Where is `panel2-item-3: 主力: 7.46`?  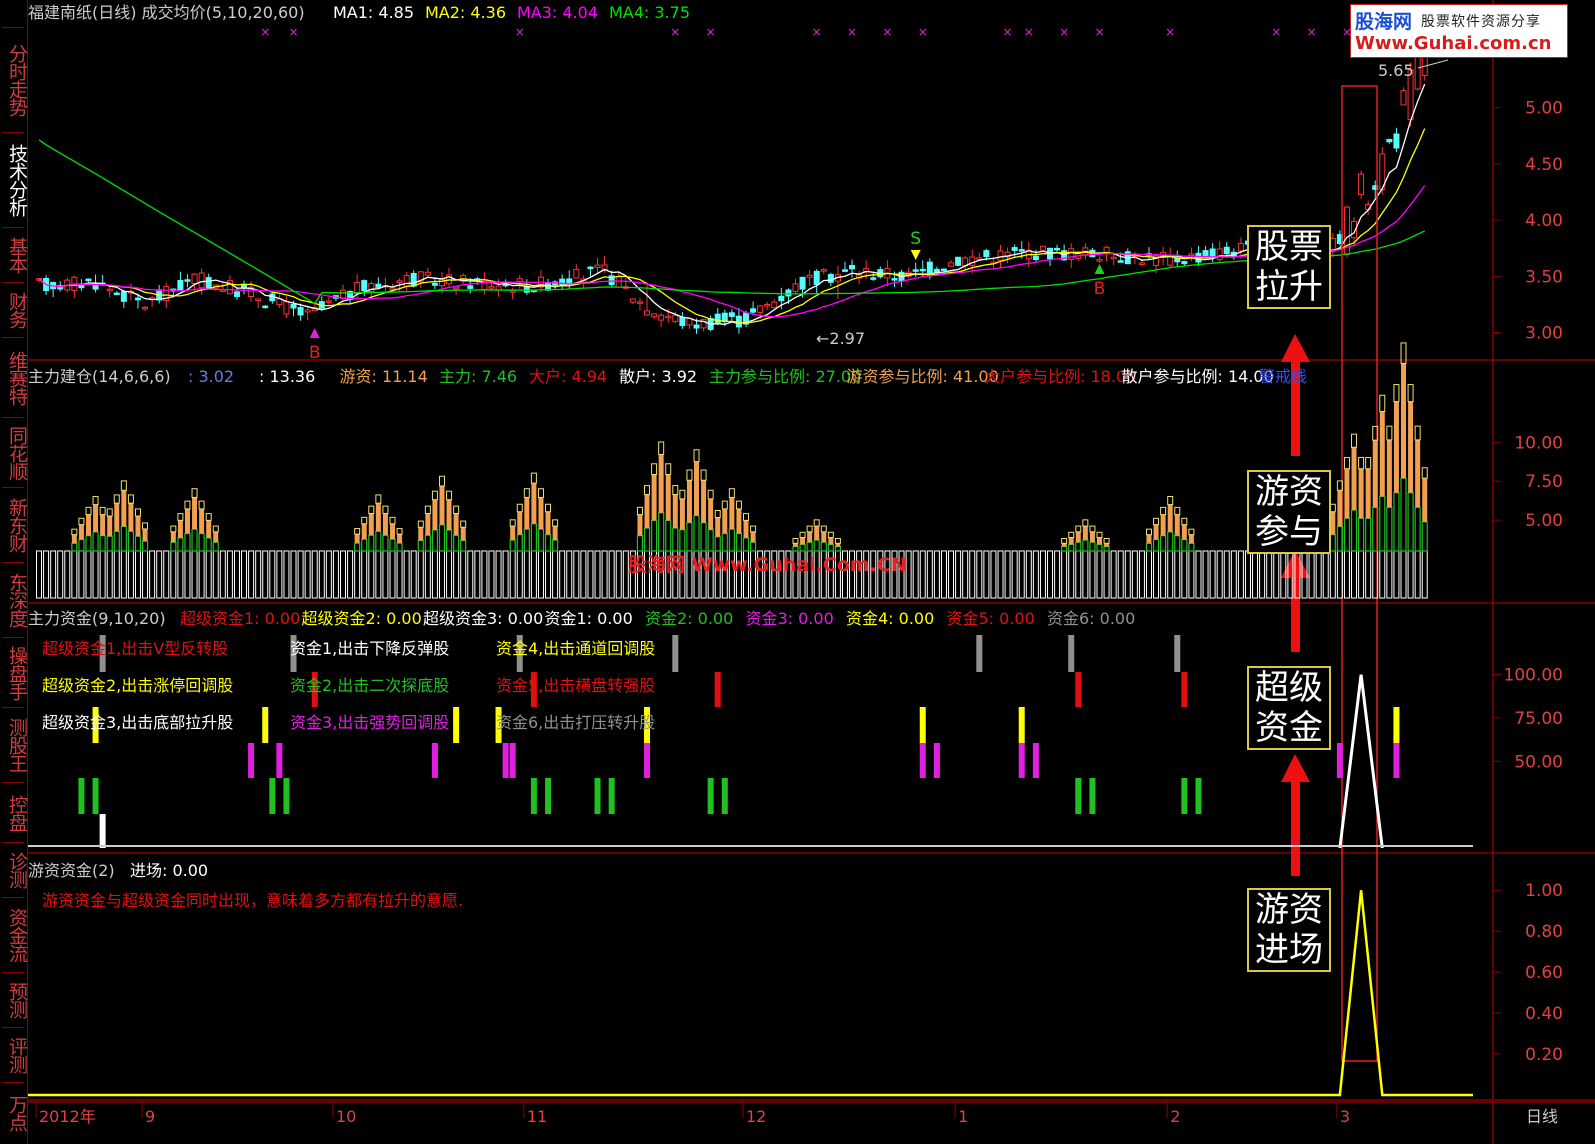 panel2-item-3: 主力: 7.46 is located at coordinates (478, 376).